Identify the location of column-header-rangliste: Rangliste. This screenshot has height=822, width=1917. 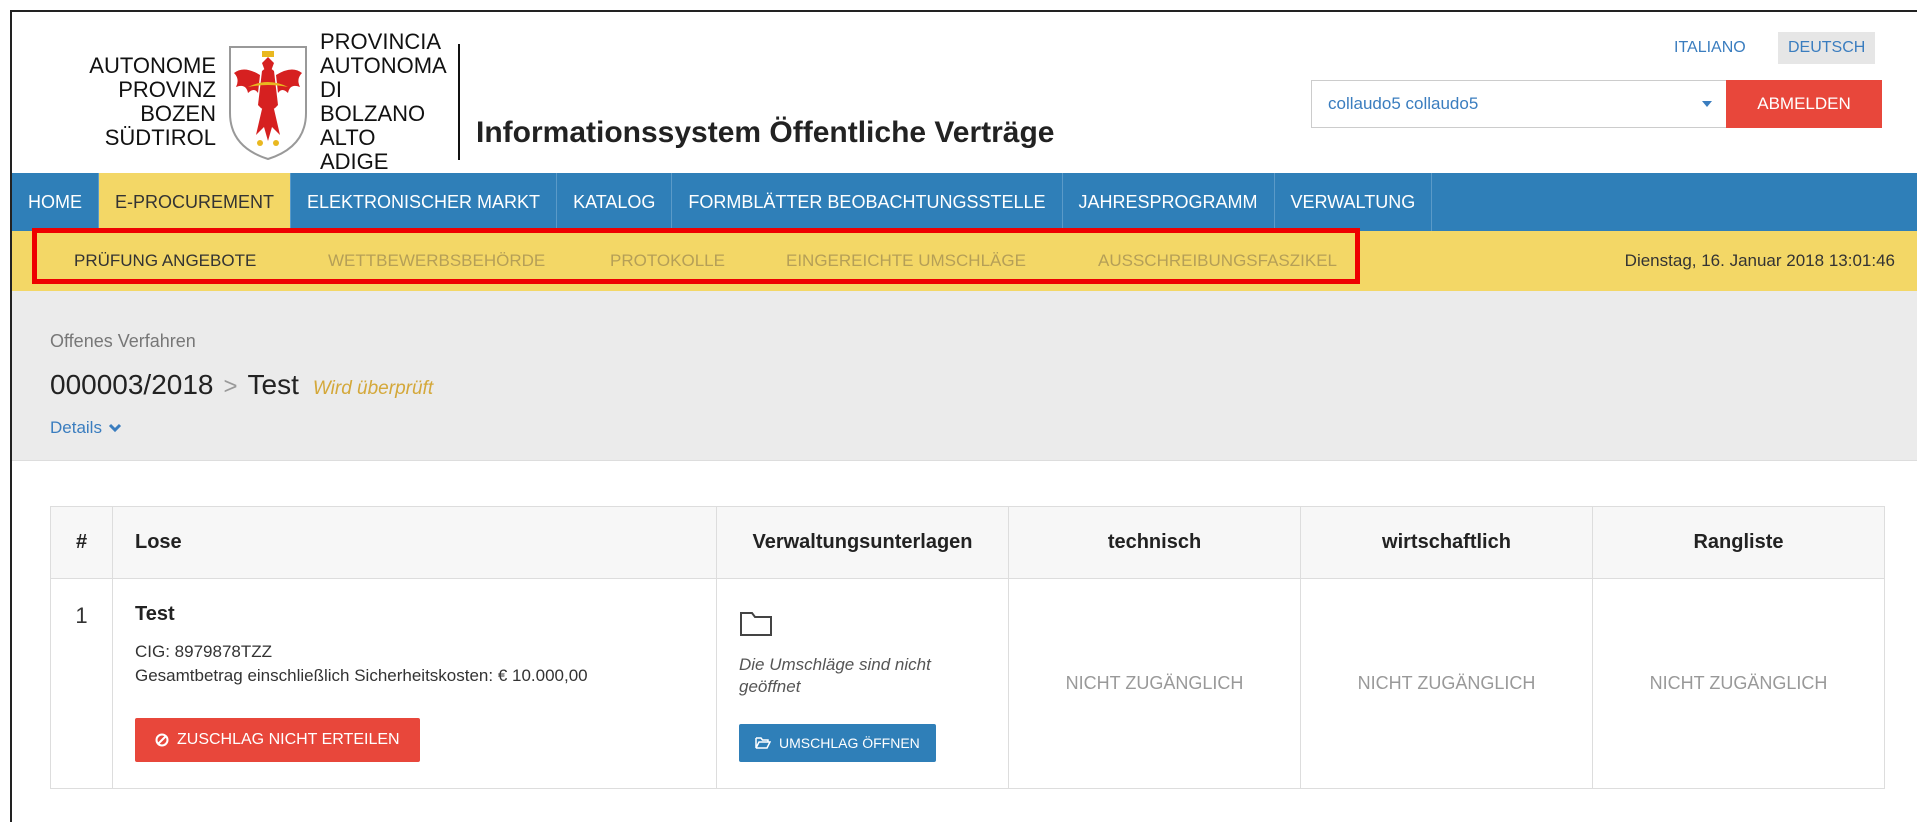
(1738, 542).